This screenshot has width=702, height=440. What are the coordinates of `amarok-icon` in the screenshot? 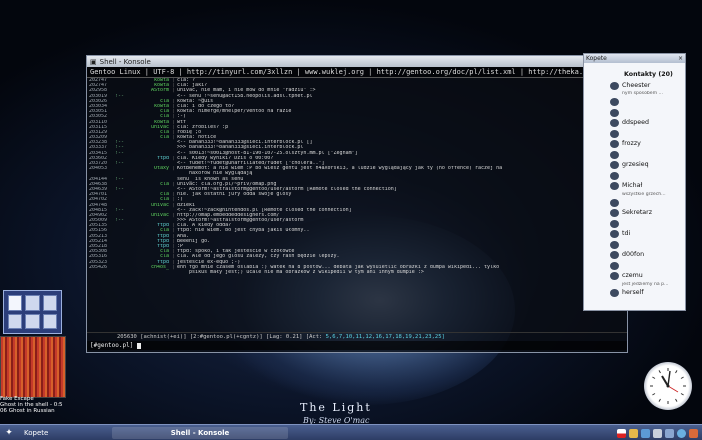 It's located at (681, 433).